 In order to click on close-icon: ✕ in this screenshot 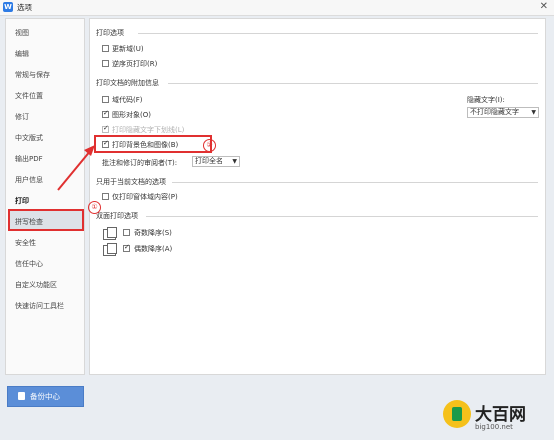, I will do `click(544, 7)`.